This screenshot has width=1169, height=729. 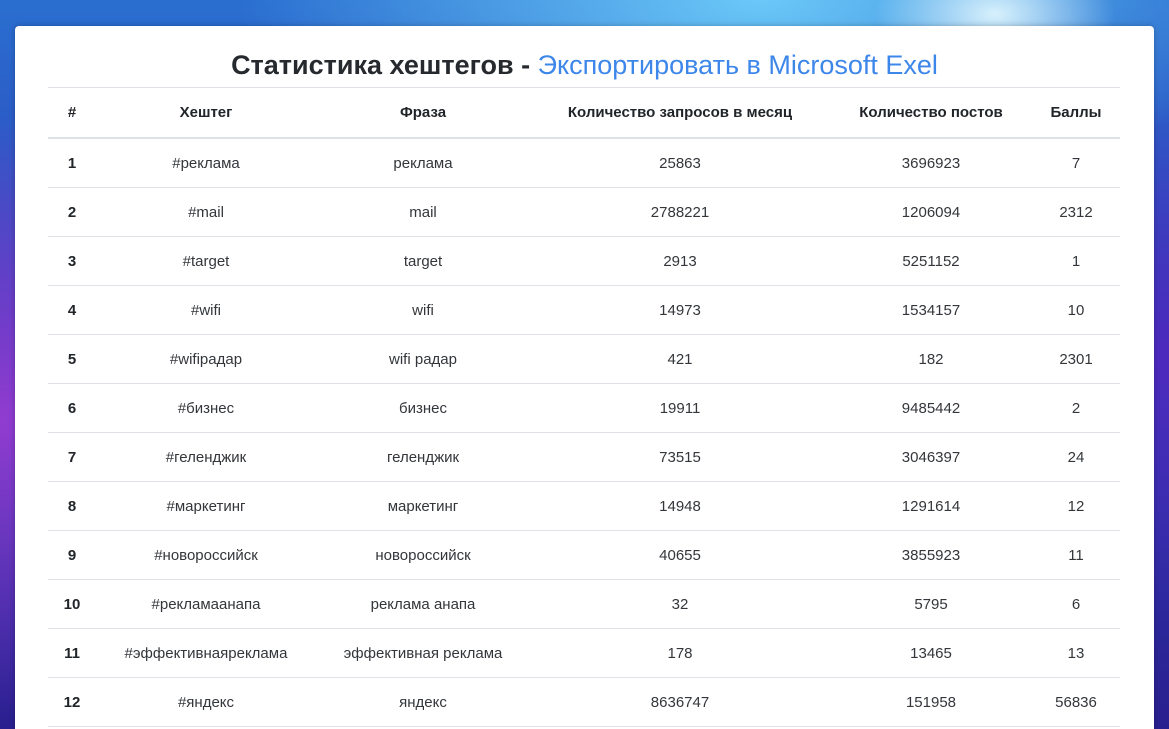 I want to click on posts-count-cell: 5251152, so click(x=931, y=261).